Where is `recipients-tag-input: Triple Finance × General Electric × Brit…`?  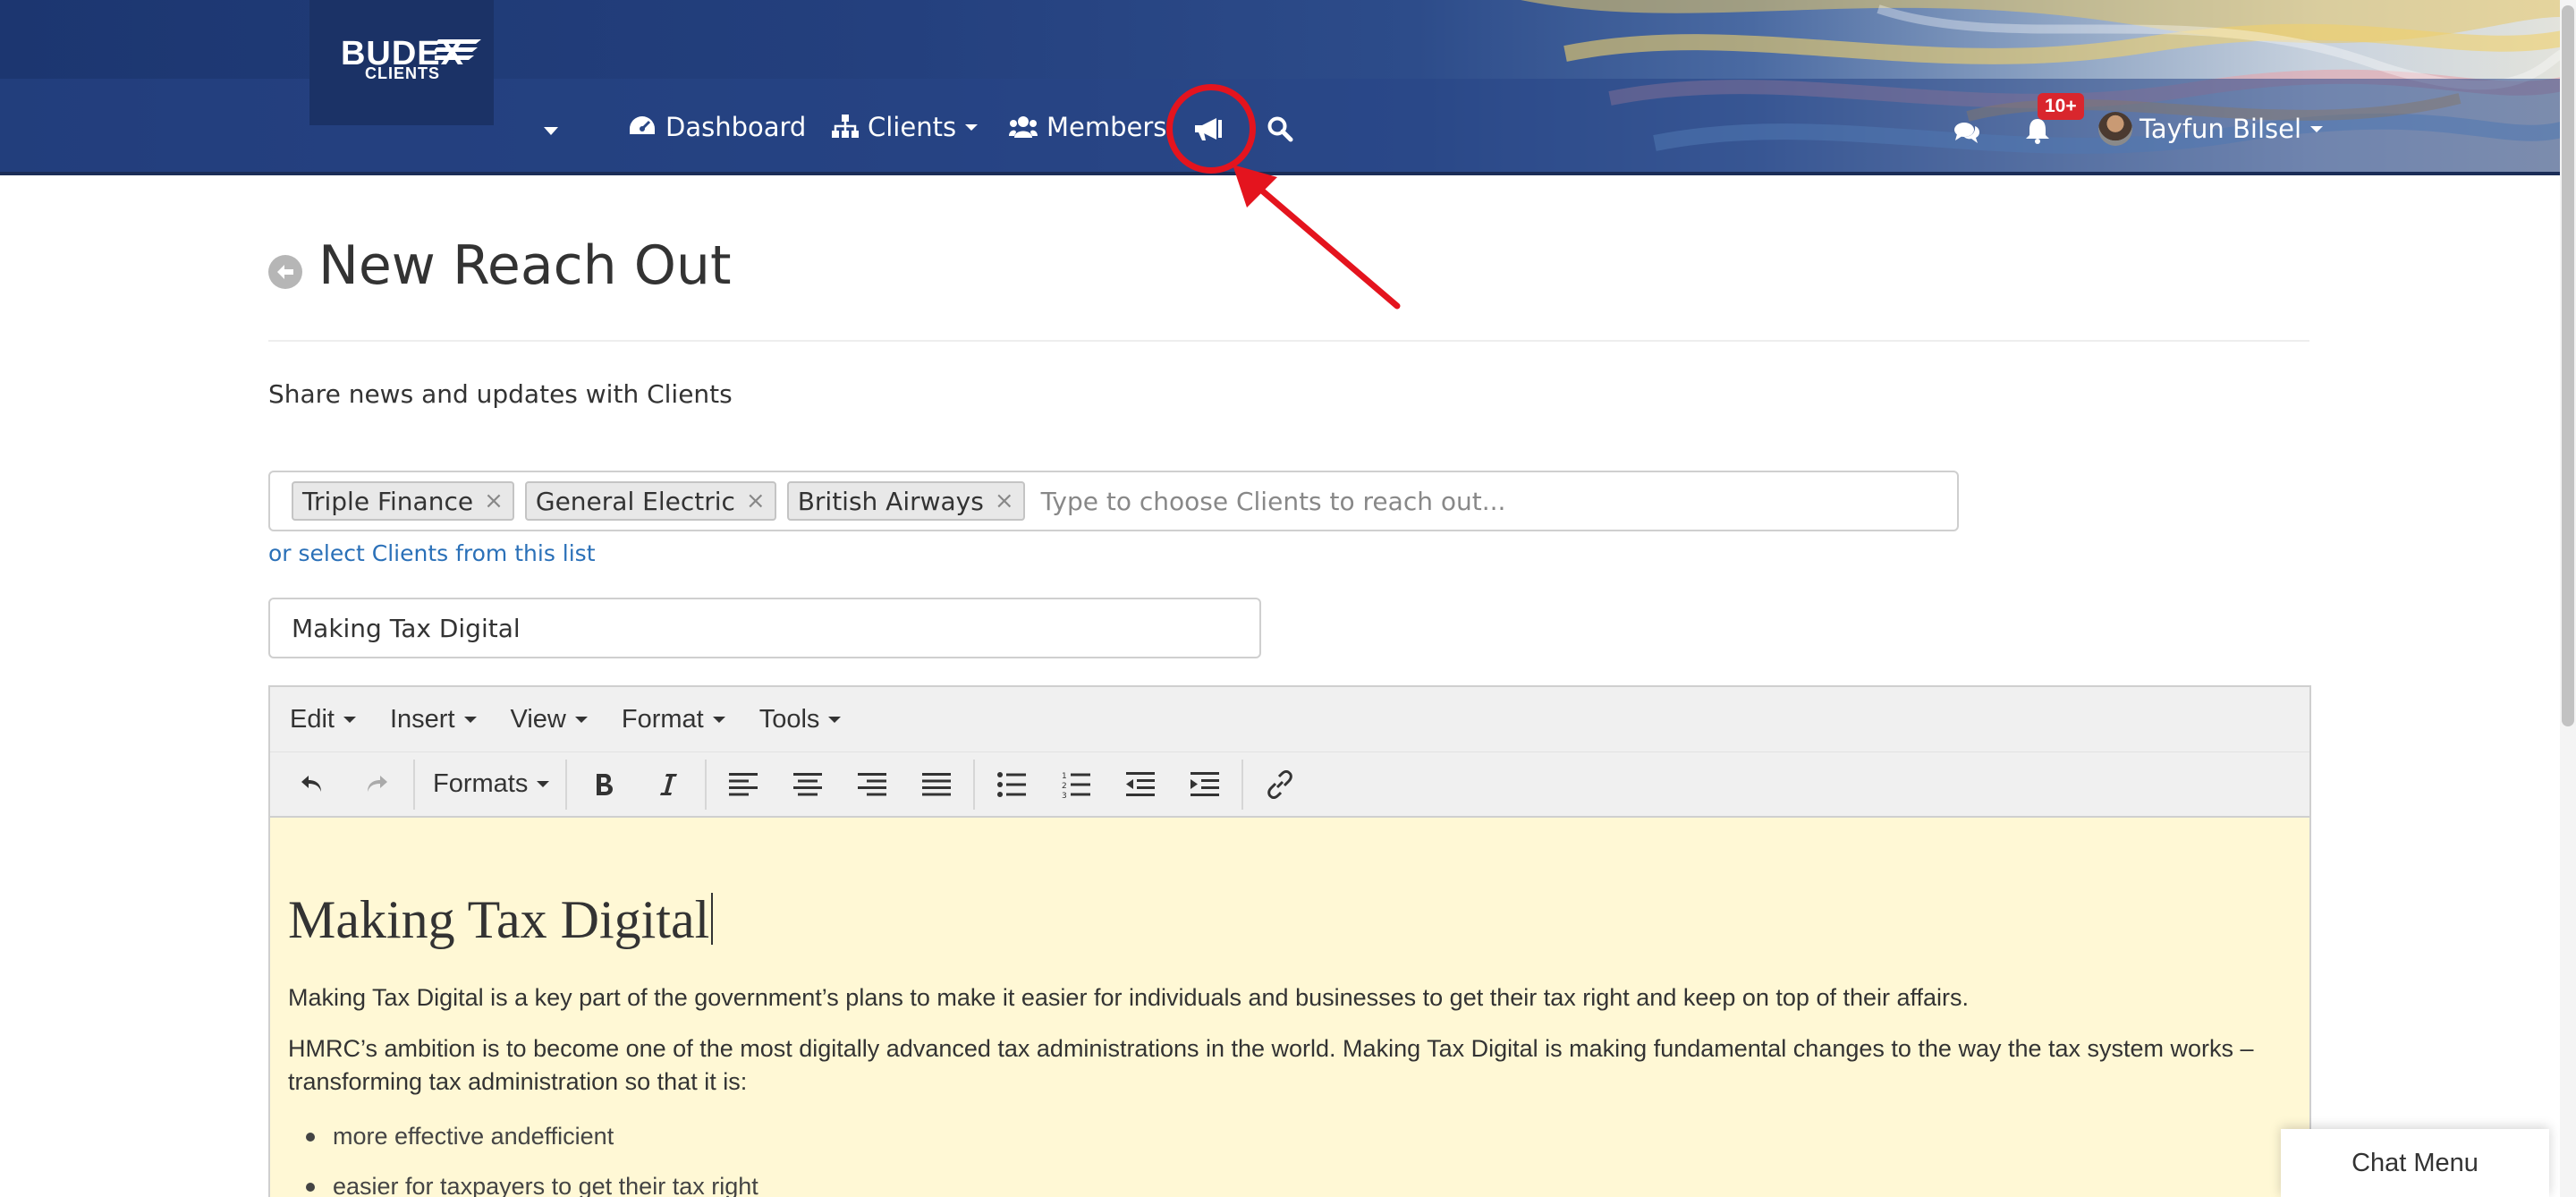 recipients-tag-input: Triple Finance × General Electric × Brit… is located at coordinates (1113, 501).